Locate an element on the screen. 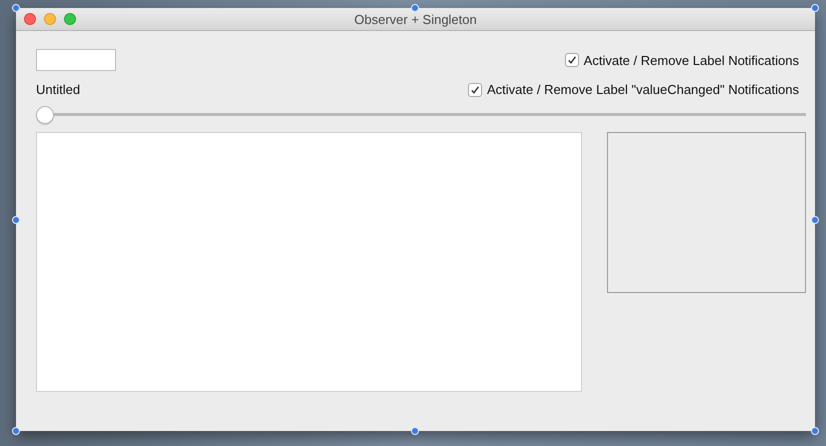 This screenshot has width=826, height=446. checkbox-label: Activate / Remove Label Notifications is located at coordinates (691, 60).